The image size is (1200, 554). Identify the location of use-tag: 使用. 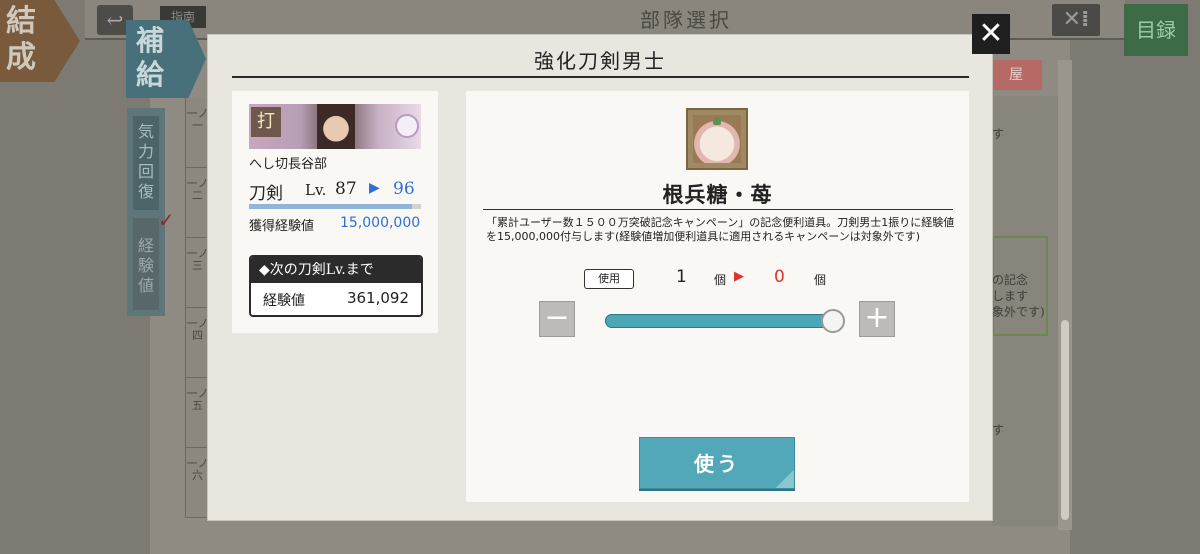
(609, 279).